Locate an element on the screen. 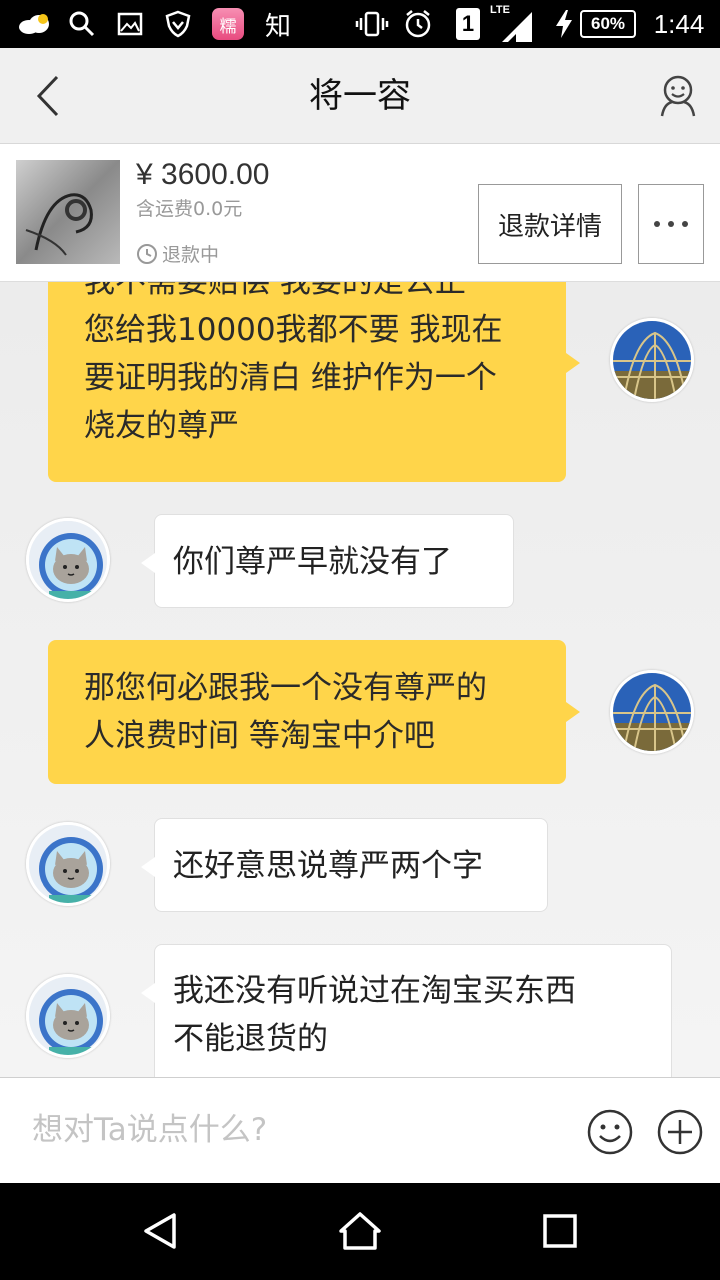 The width and height of the screenshot is (720, 1280). nav-home-button is located at coordinates (360, 1231).